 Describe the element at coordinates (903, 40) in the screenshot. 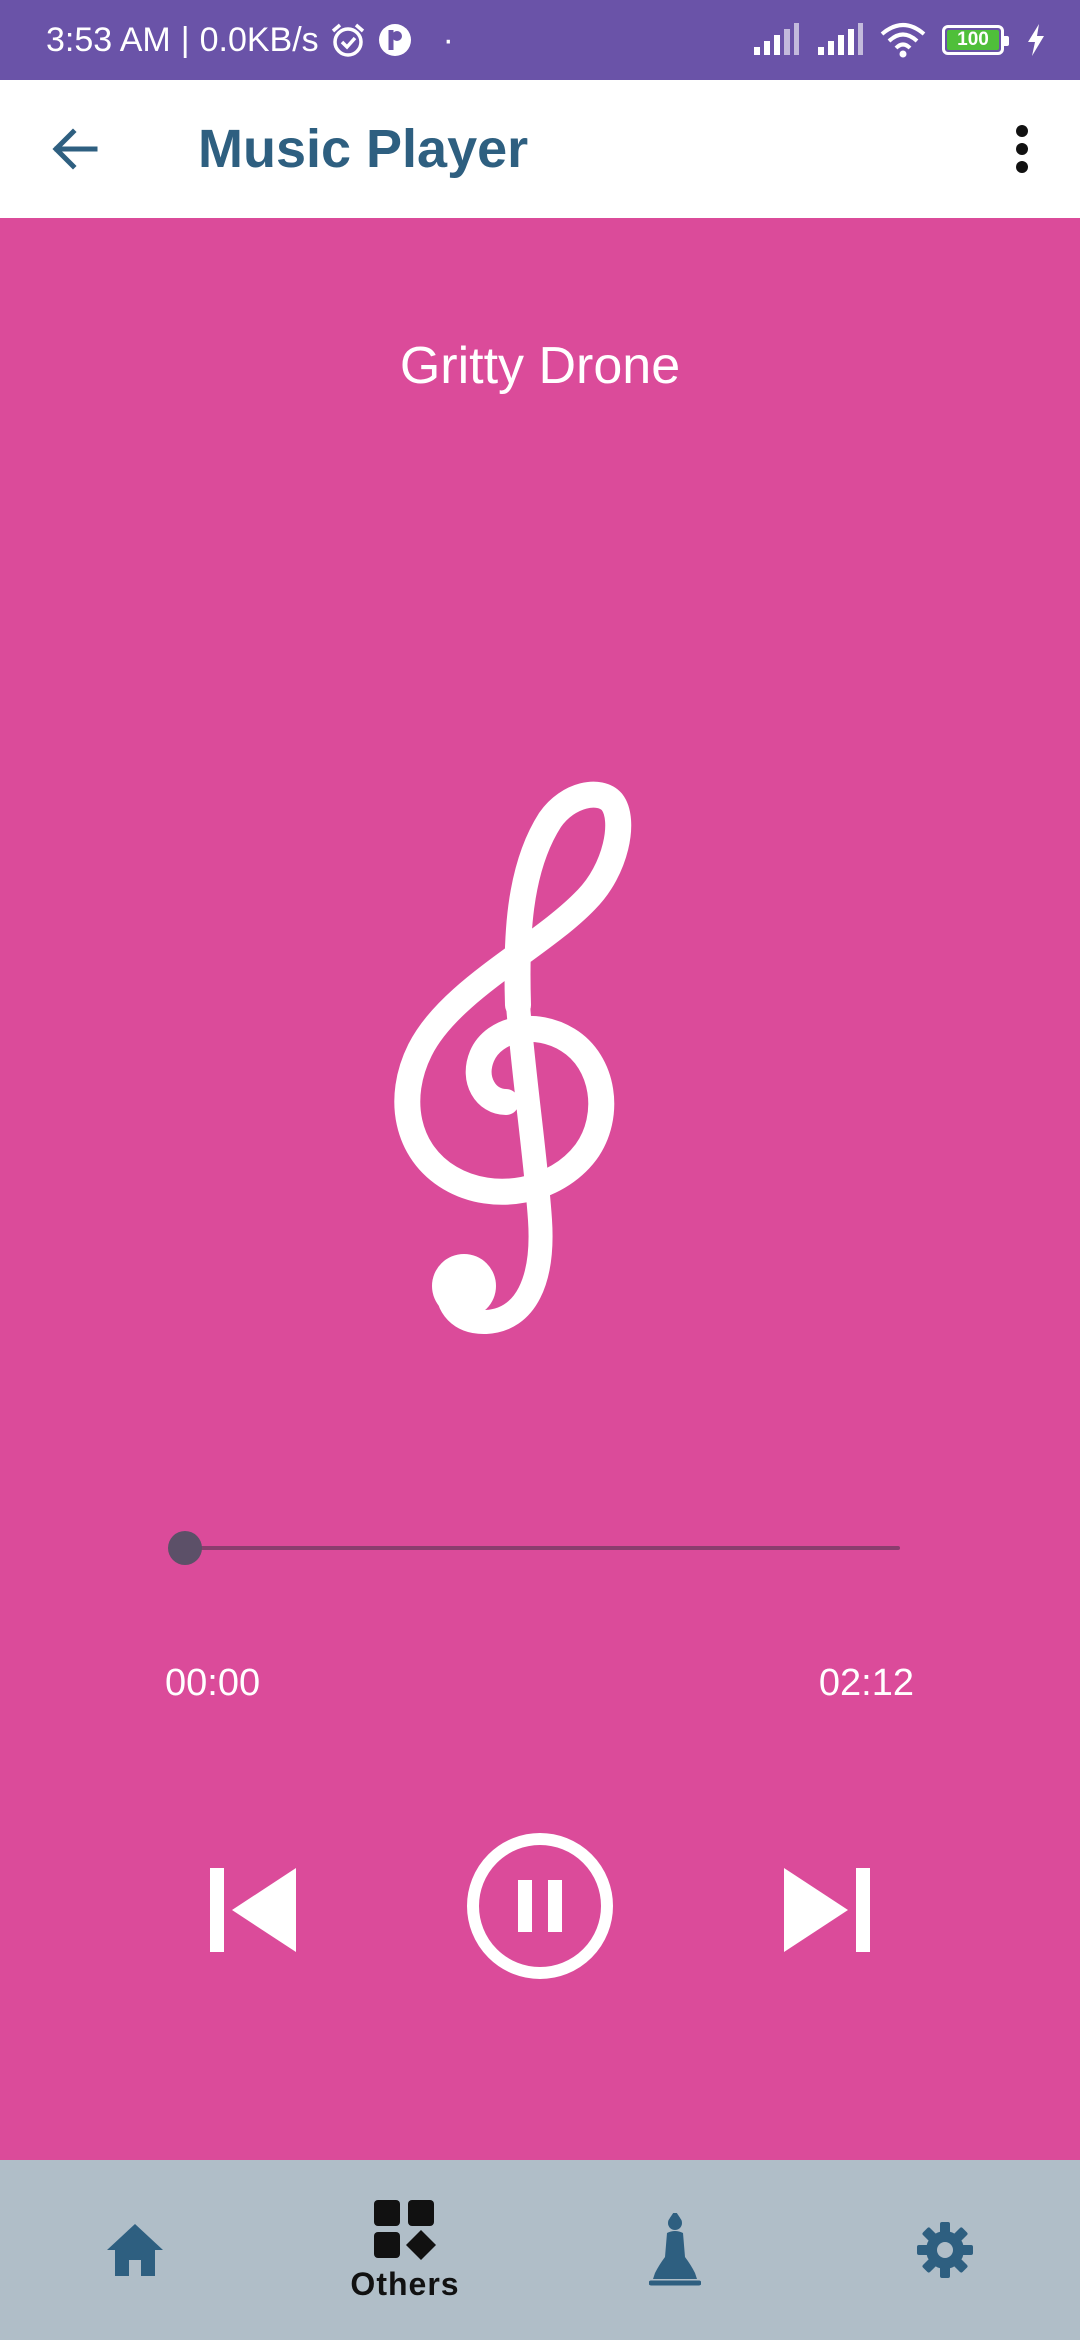

I see `wifi-icon` at that location.